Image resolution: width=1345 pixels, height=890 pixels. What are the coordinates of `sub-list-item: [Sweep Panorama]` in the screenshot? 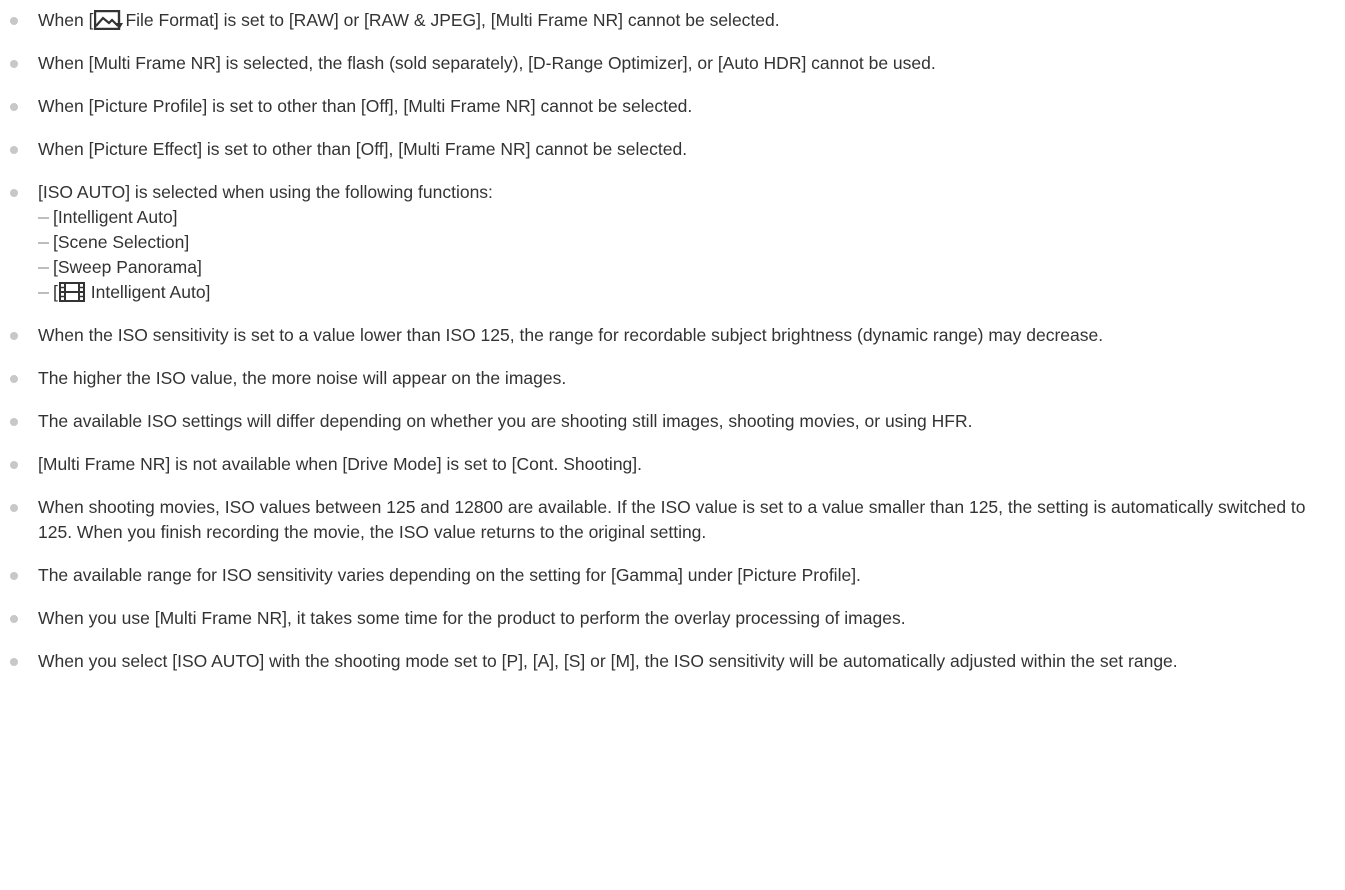 It's located at (685, 267).